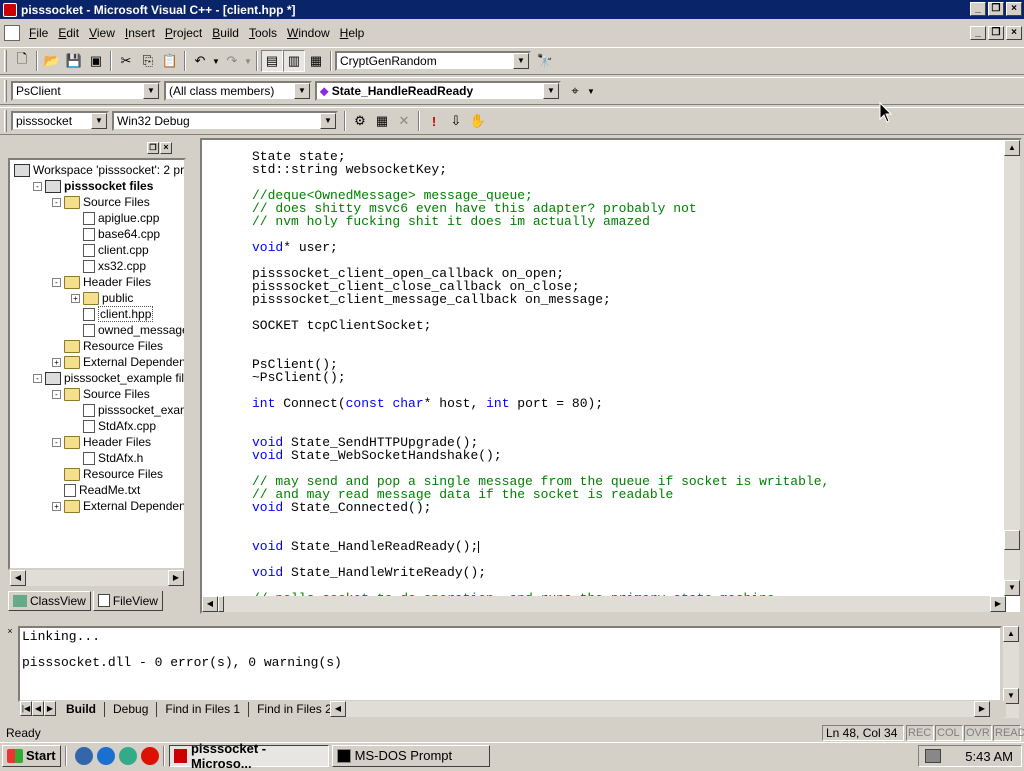  What do you see at coordinates (1014, 9) in the screenshot?
I see `close-button: ×` at bounding box center [1014, 9].